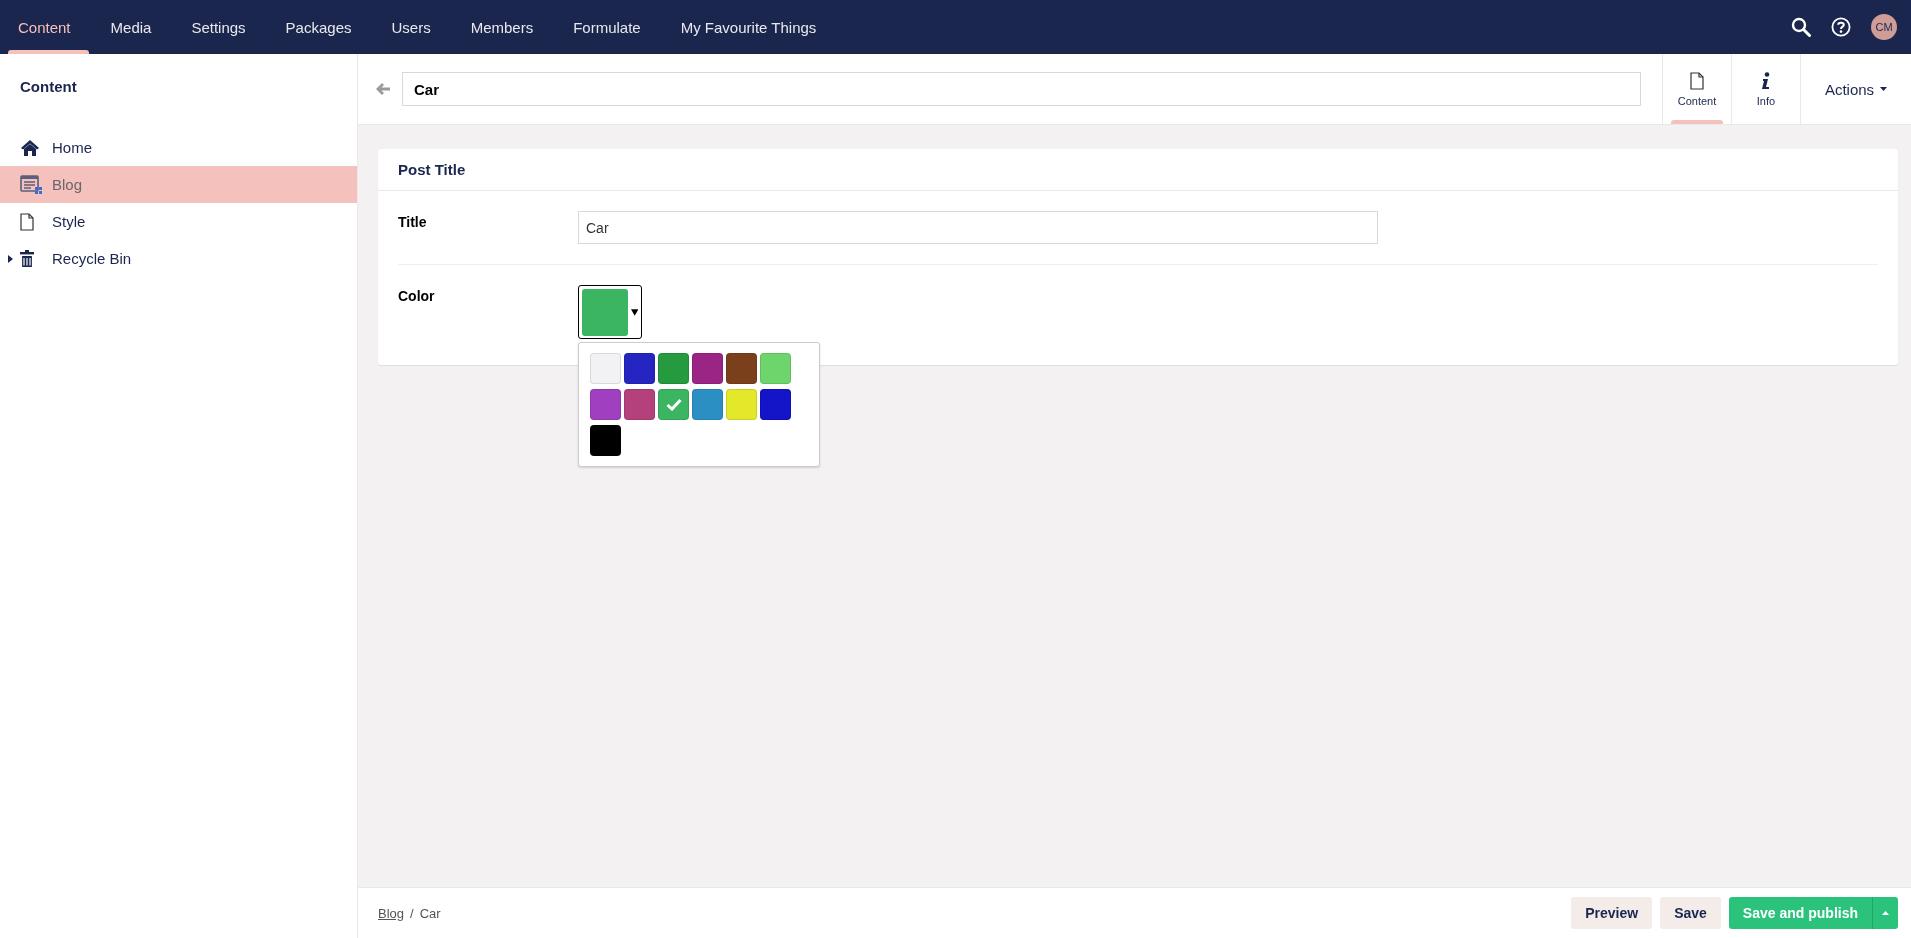 This screenshot has height=938, width=1911. I want to click on blog-list-icon, so click(31, 184).